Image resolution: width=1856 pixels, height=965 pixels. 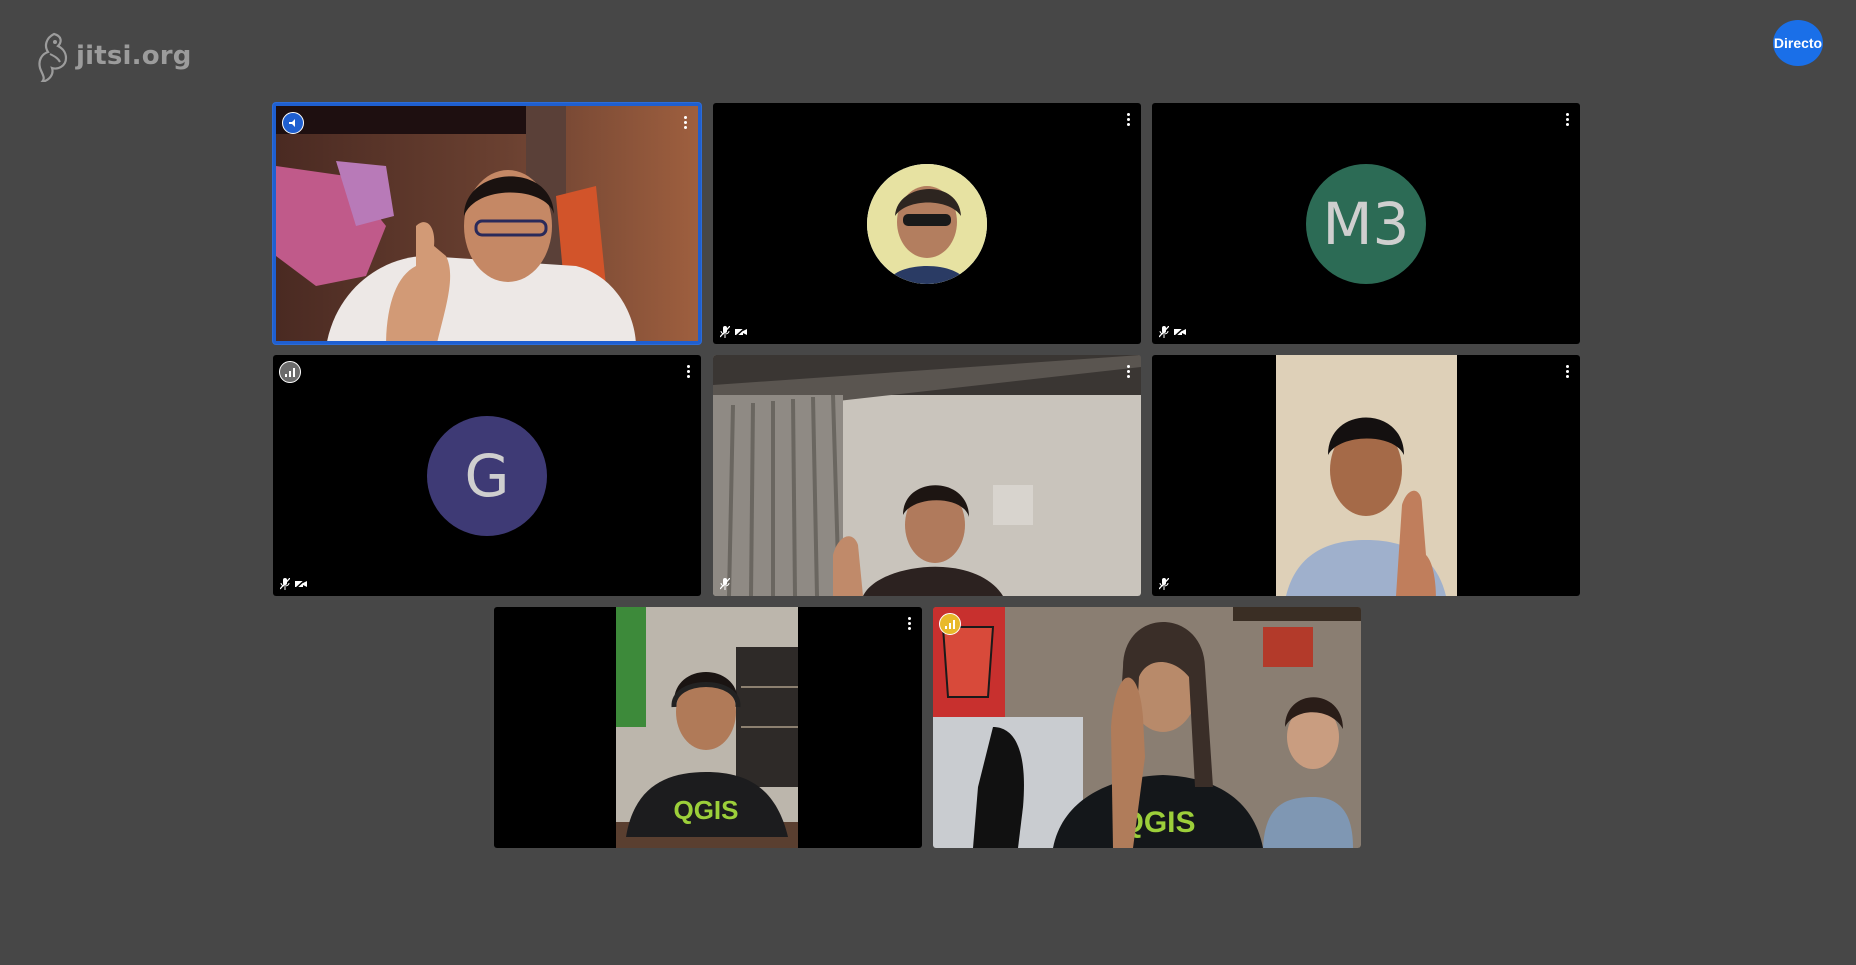 I want to click on svg-text: QGIS, so click(x=705, y=810).